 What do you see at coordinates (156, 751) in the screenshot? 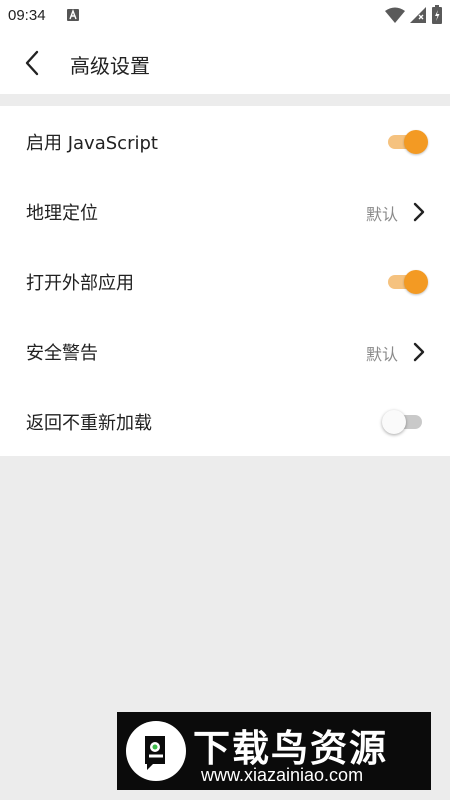
I see `bird-logo-icon` at bounding box center [156, 751].